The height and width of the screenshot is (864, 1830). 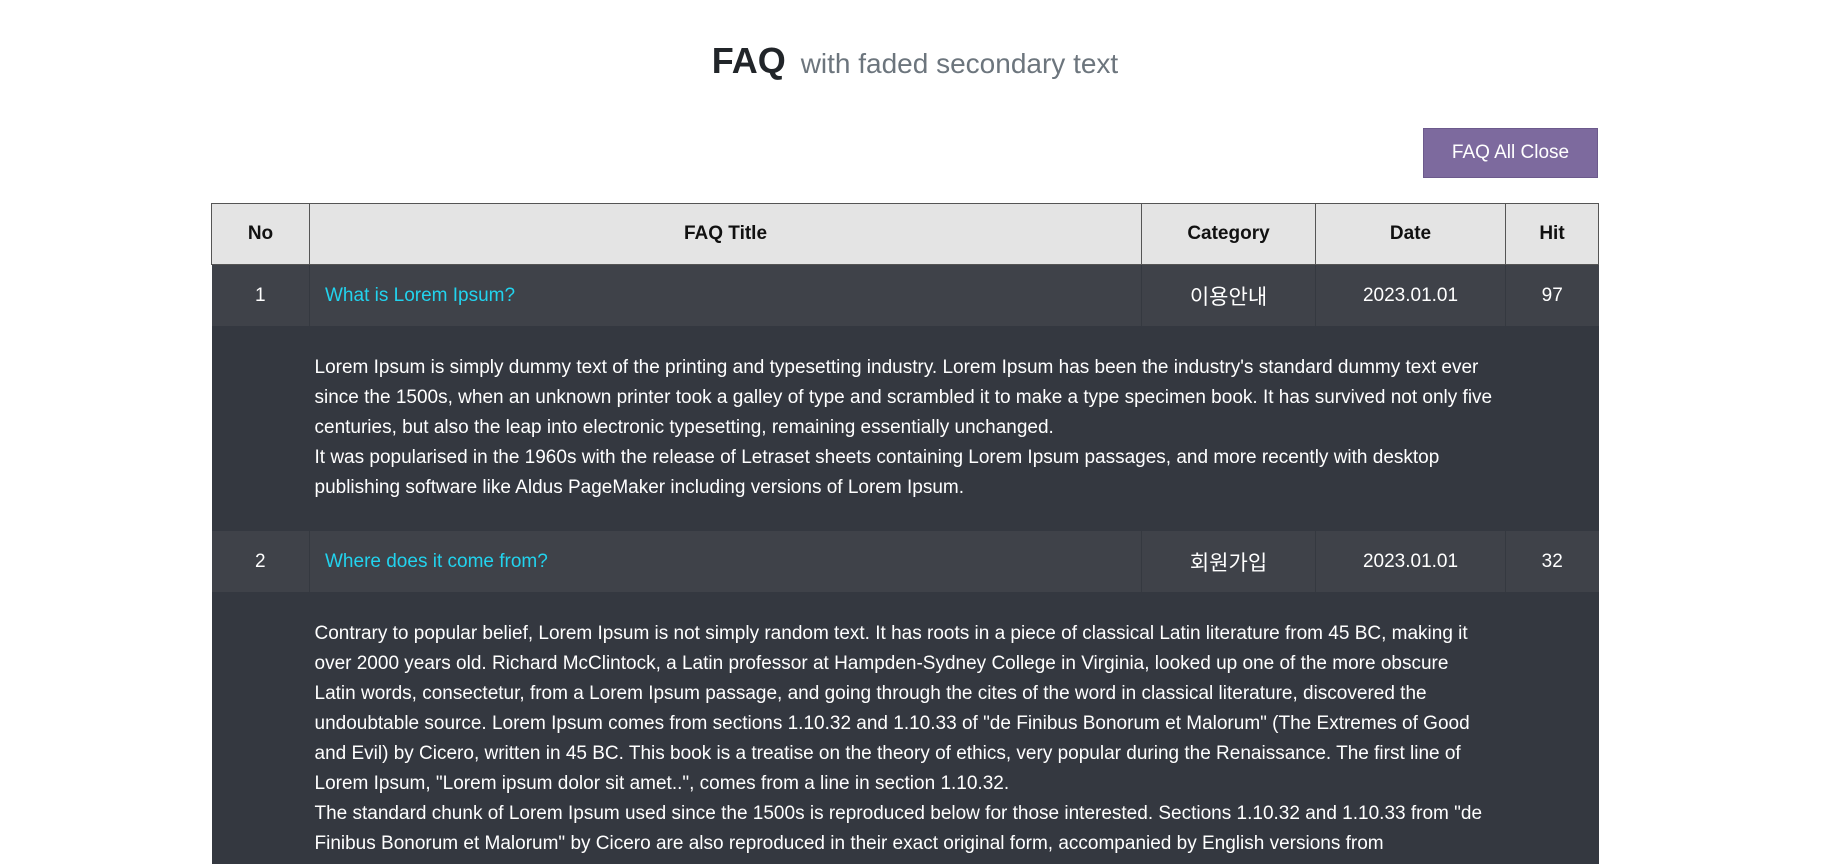 What do you see at coordinates (260, 295) in the screenshot?
I see `faq-number: 1` at bounding box center [260, 295].